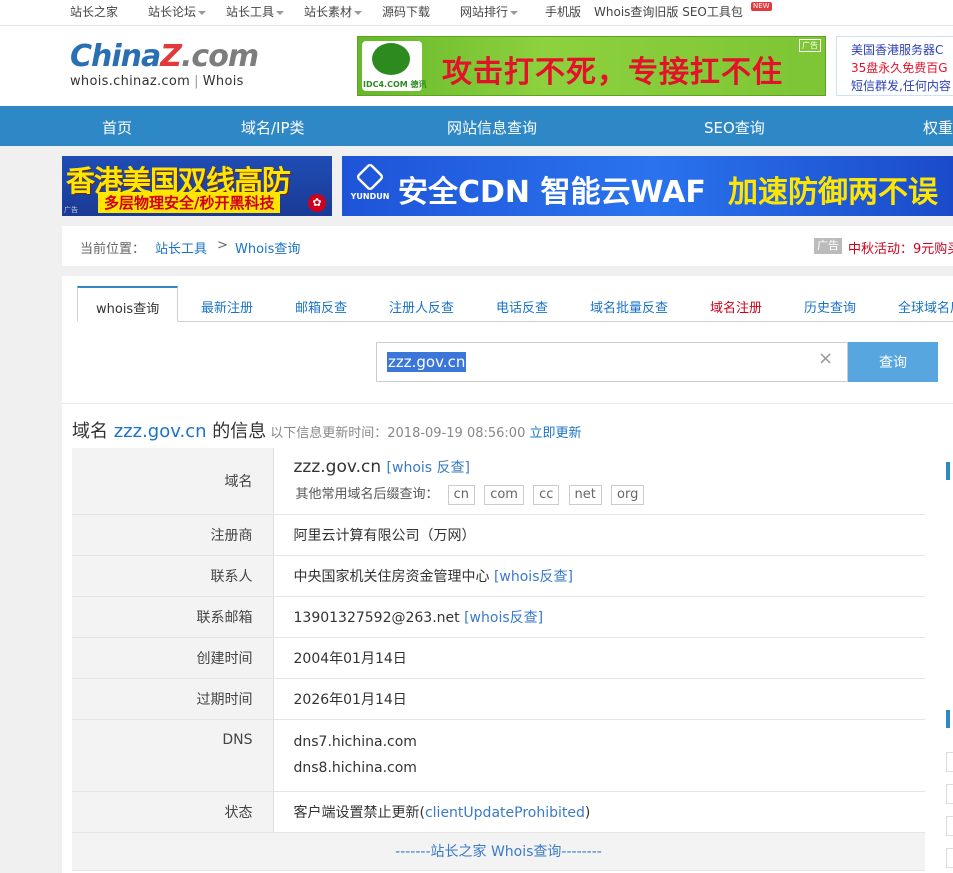 The height and width of the screenshot is (873, 953). I want to click on tab-phone-reverse: 电话反查, so click(522, 306).